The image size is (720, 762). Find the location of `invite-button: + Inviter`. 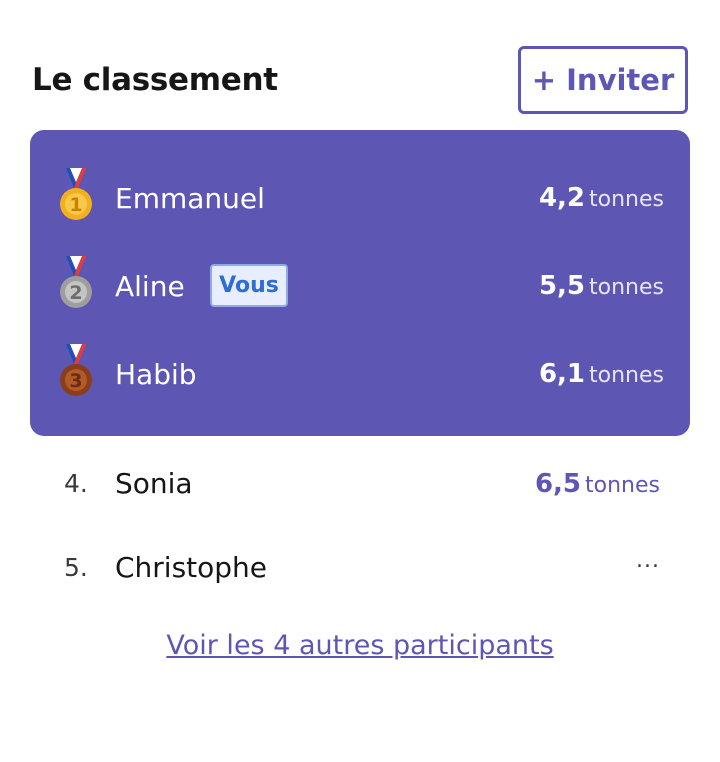

invite-button: + Inviter is located at coordinates (603, 80).